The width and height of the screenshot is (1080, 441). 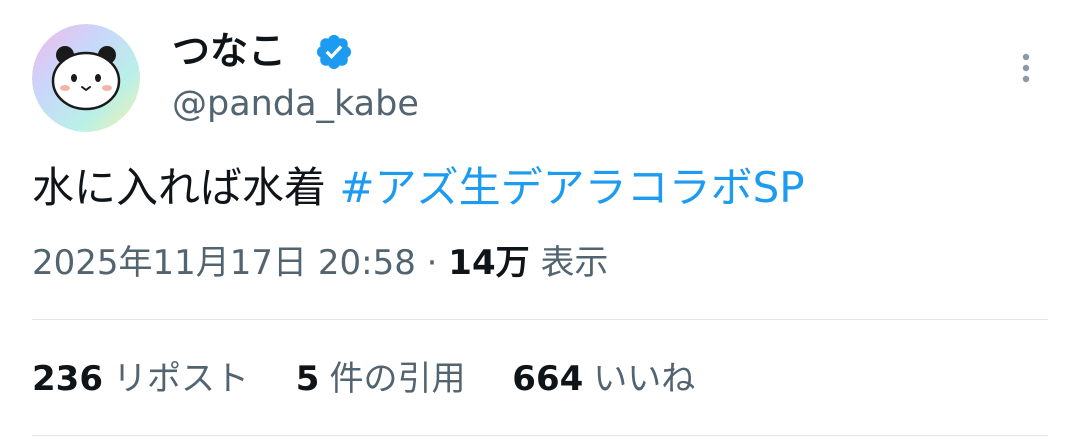 What do you see at coordinates (489, 263) in the screenshot?
I see `views-count: 14万` at bounding box center [489, 263].